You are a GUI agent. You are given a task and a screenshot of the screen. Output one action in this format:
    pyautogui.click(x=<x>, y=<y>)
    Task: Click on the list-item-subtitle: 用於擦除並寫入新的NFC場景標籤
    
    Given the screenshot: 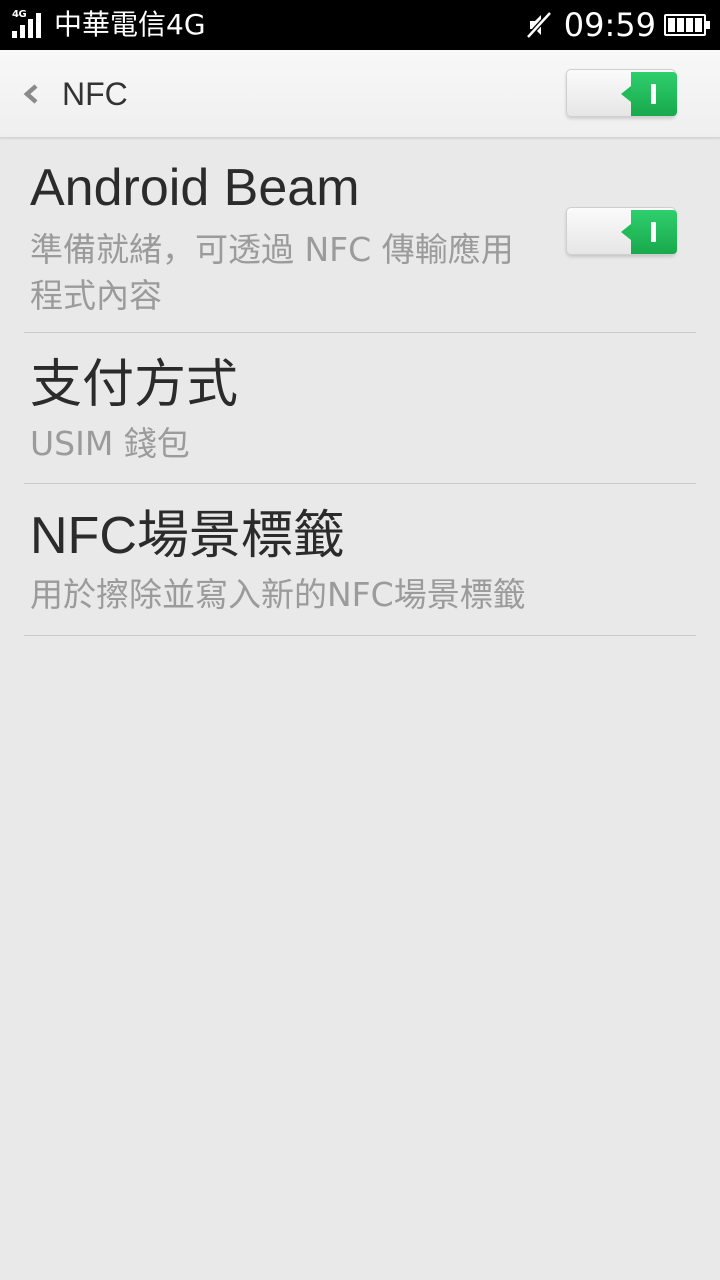 What is the action you would take?
    pyautogui.click(x=278, y=594)
    